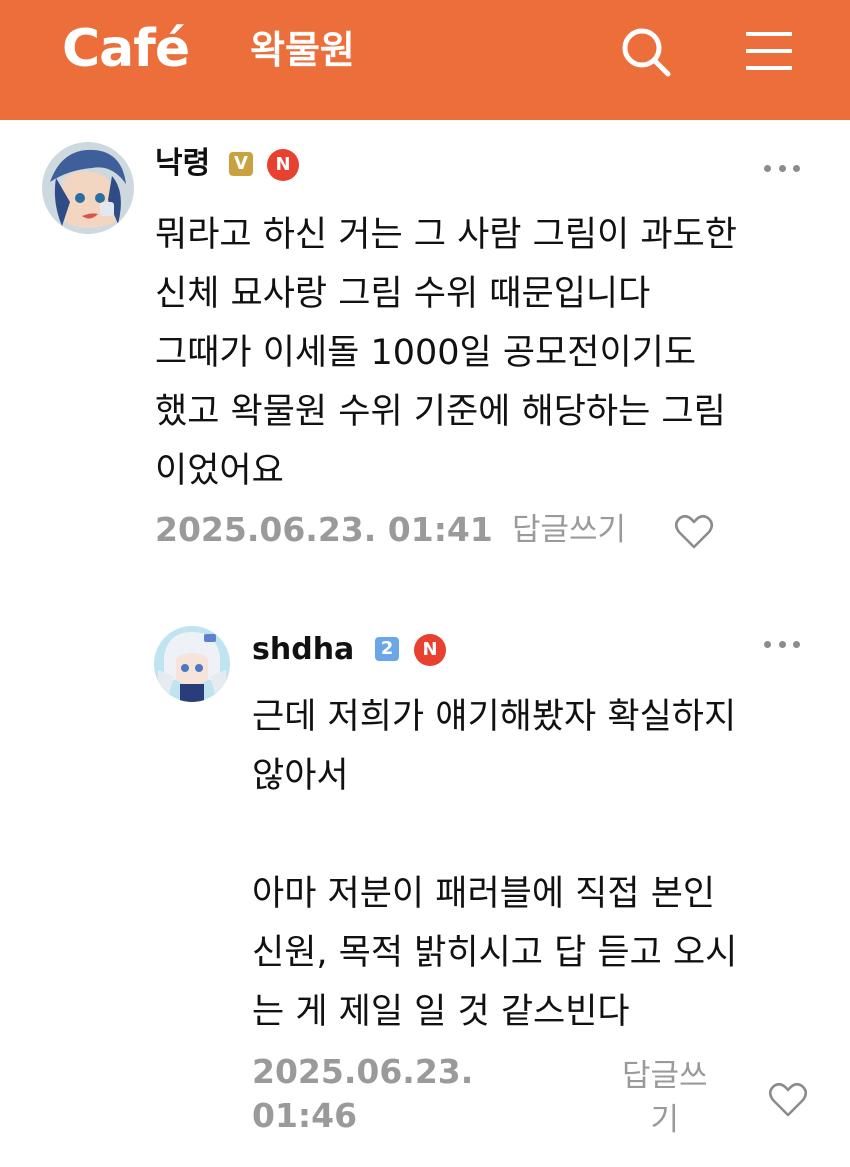 The image size is (850, 1167). Describe the element at coordinates (324, 529) in the screenshot. I see `comment-date: 2025.06.23. 01:41` at that location.